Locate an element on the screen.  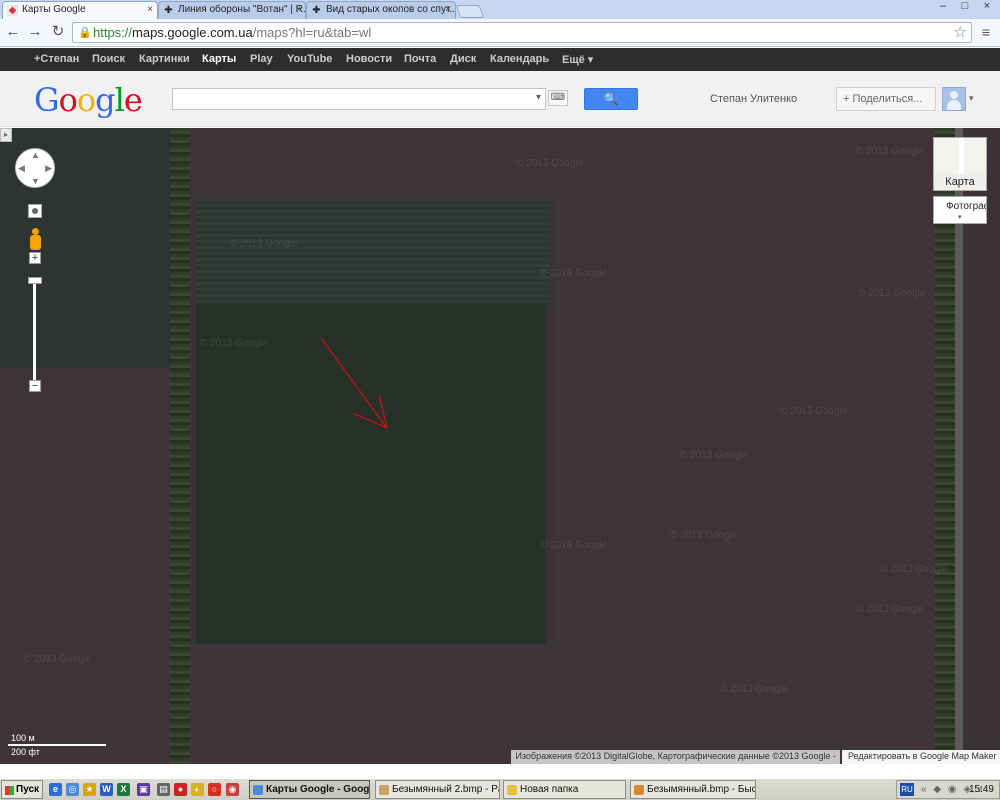
task-new-folder: Новая папка is located at coordinates (564, 789).